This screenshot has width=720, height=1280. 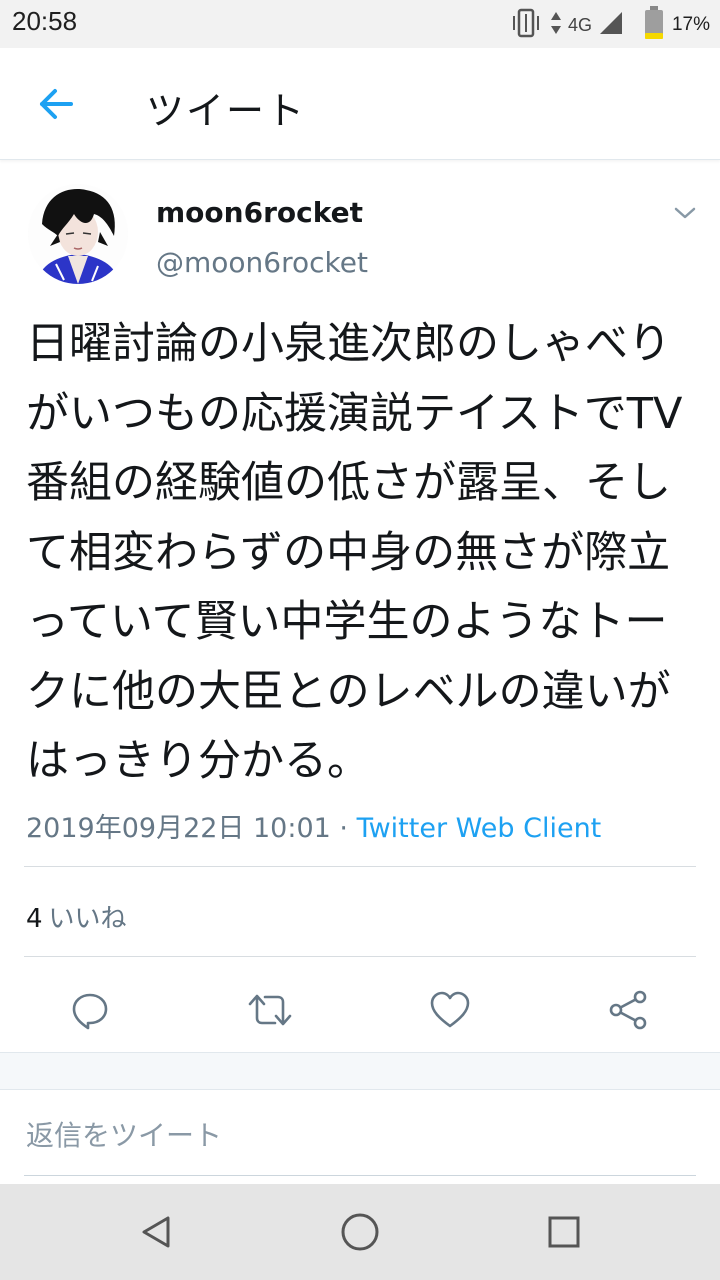 I want to click on chevron-down-icon, so click(x=685, y=215).